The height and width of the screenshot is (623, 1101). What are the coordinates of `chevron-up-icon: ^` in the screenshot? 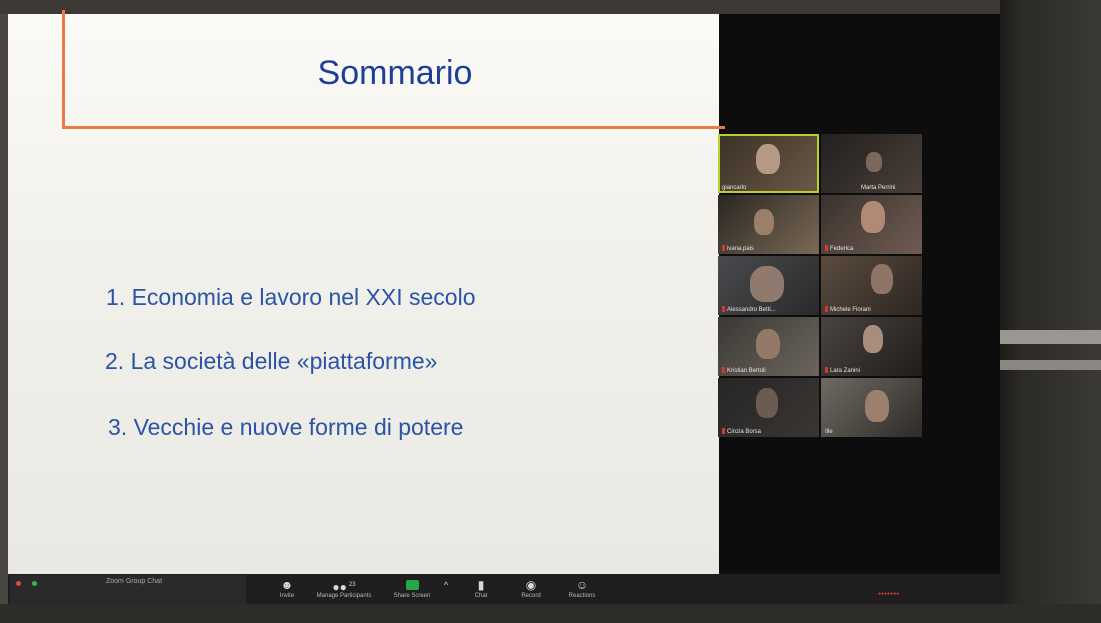 It's located at (446, 585).